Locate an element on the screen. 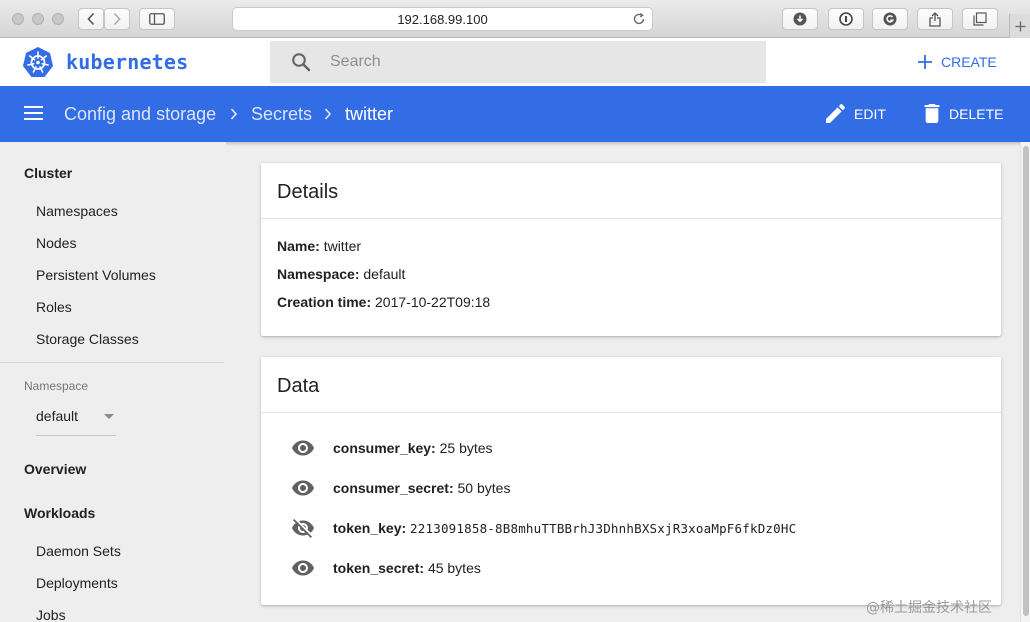 The width and height of the screenshot is (1030, 622). url-text: 192.168.99.100 is located at coordinates (442, 19).